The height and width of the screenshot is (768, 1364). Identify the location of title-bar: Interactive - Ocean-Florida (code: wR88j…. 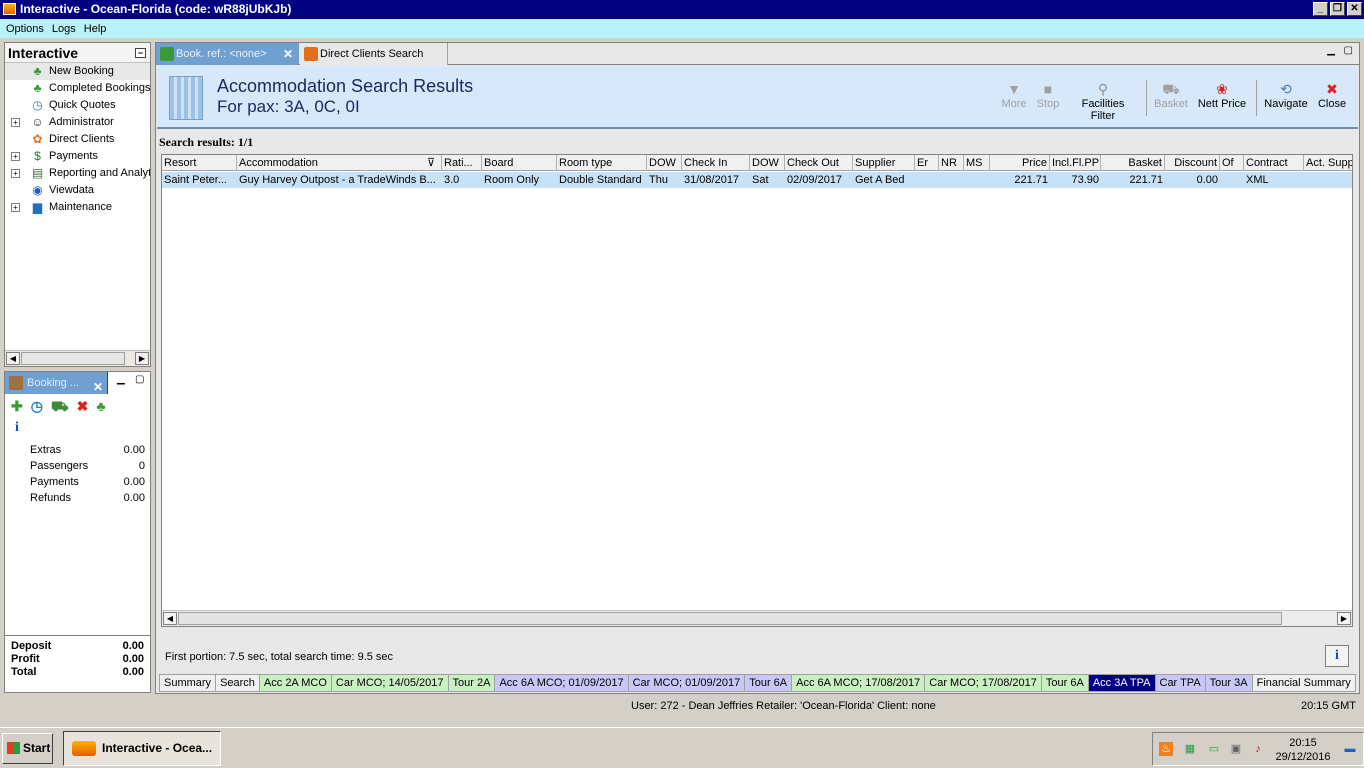
(682, 9).